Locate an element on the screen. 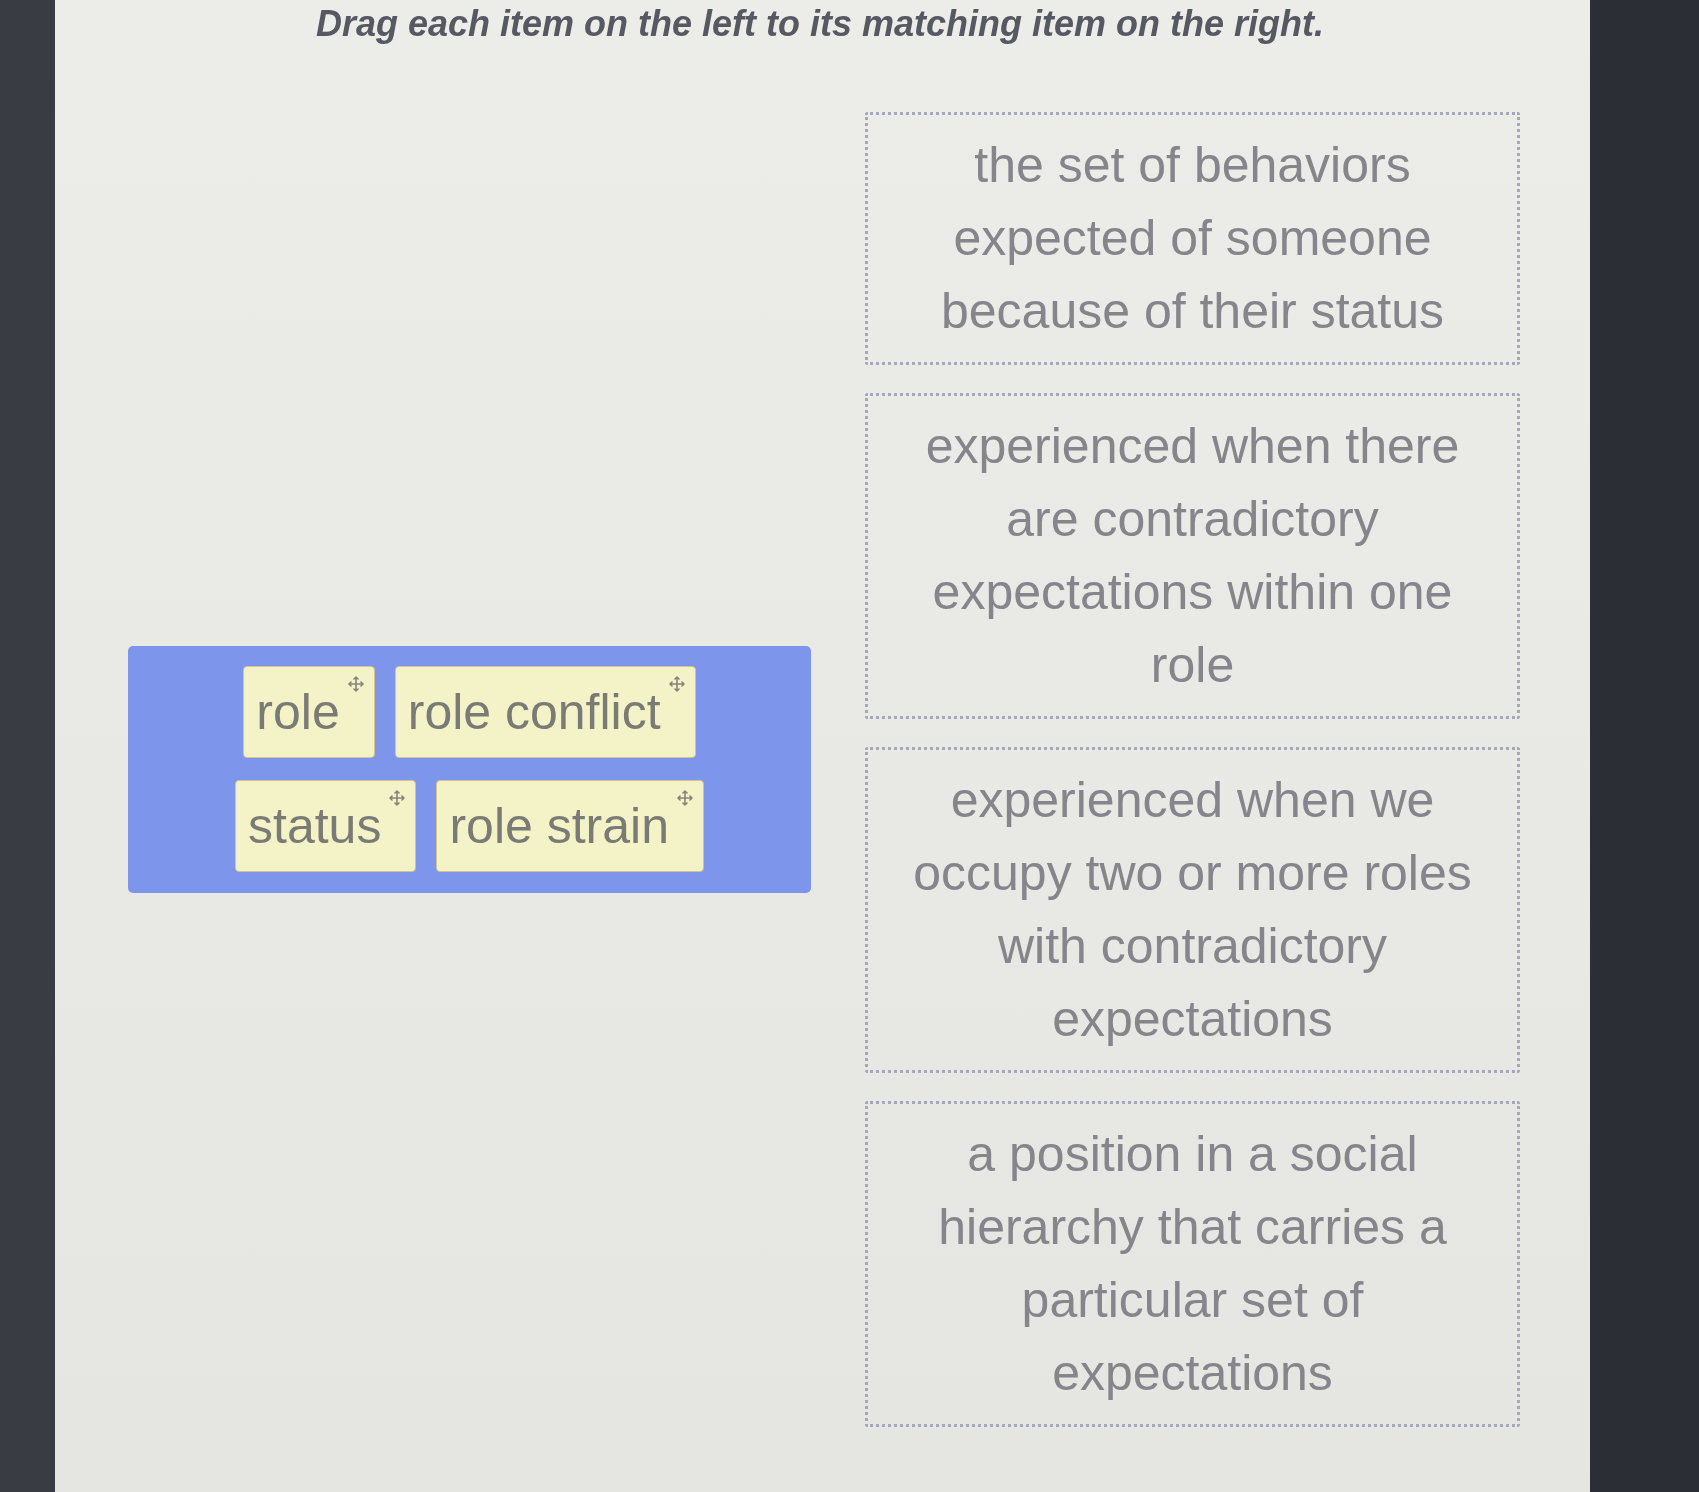 The height and width of the screenshot is (1492, 1699). drop-zone: a position in a social hierarchy that carries a particular set of expectations is located at coordinates (1192, 1264).